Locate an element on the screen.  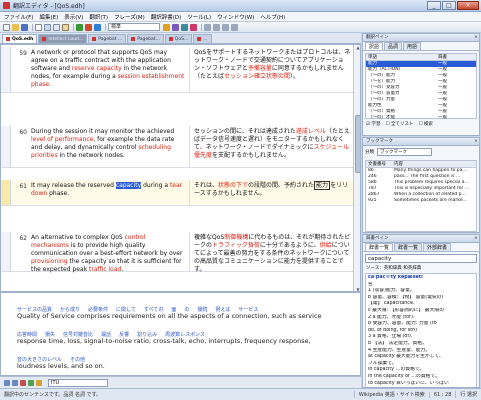
menu-edit: 編集(E) is located at coordinates (48, 17).